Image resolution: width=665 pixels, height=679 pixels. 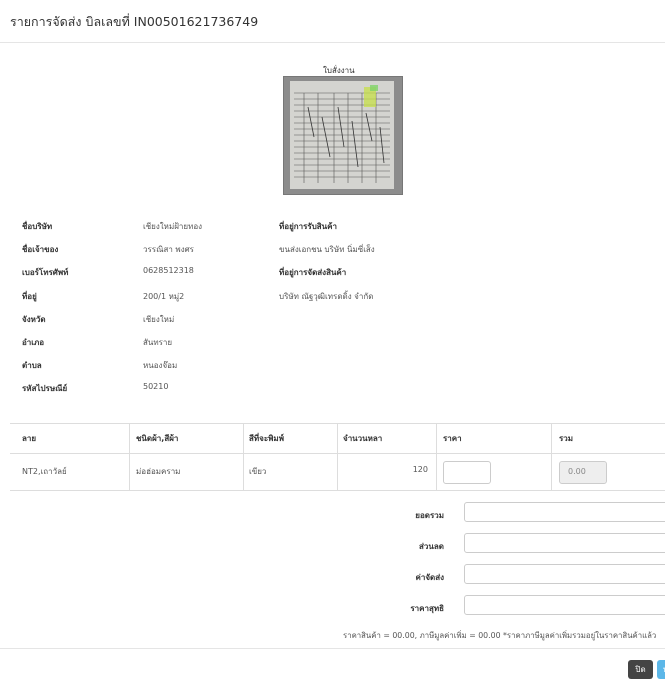 I want to click on row-yards: 120, so click(x=420, y=469).